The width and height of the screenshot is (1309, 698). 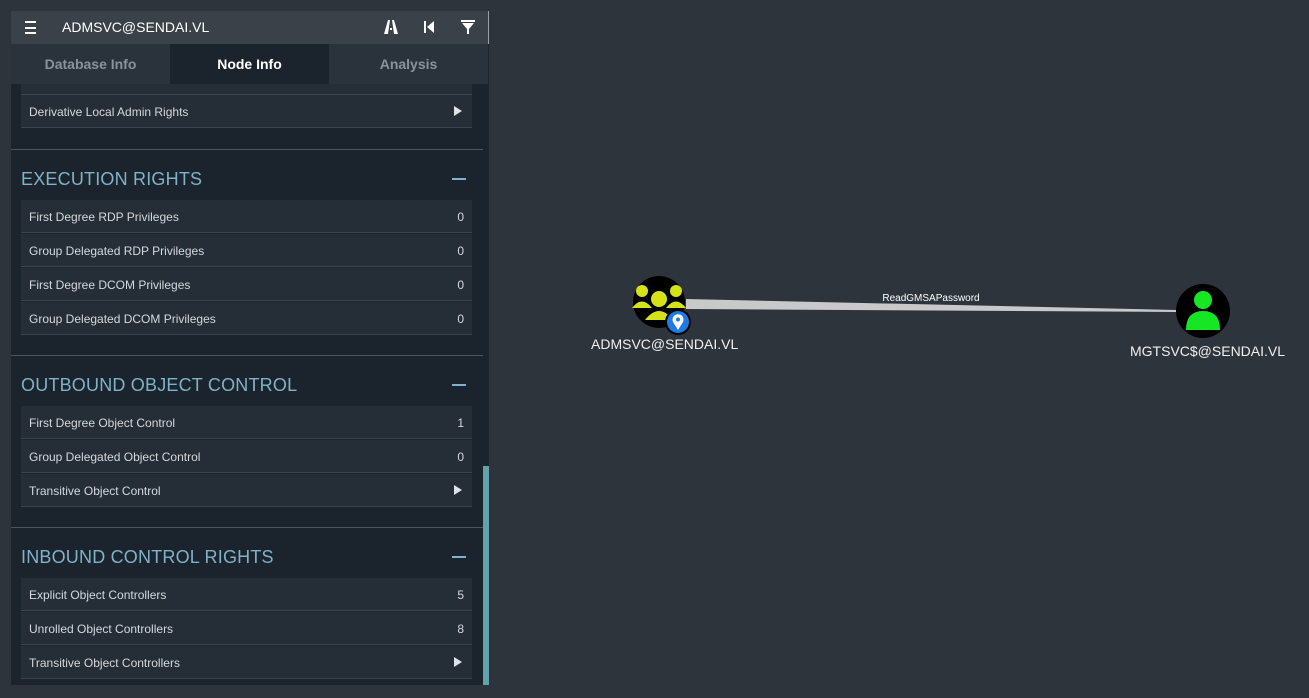 I want to click on node-mgtsvc-user, so click(x=1203, y=311).